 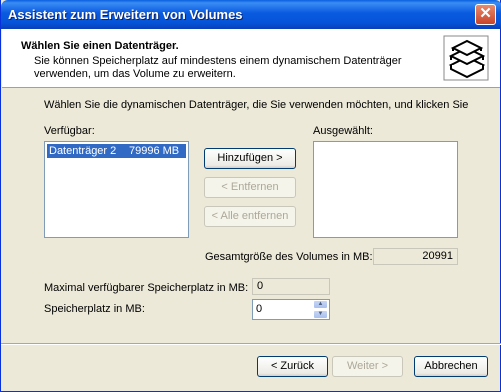 I want to click on window-title: Assistent zum Erweitern von Volumes, so click(x=125, y=14).